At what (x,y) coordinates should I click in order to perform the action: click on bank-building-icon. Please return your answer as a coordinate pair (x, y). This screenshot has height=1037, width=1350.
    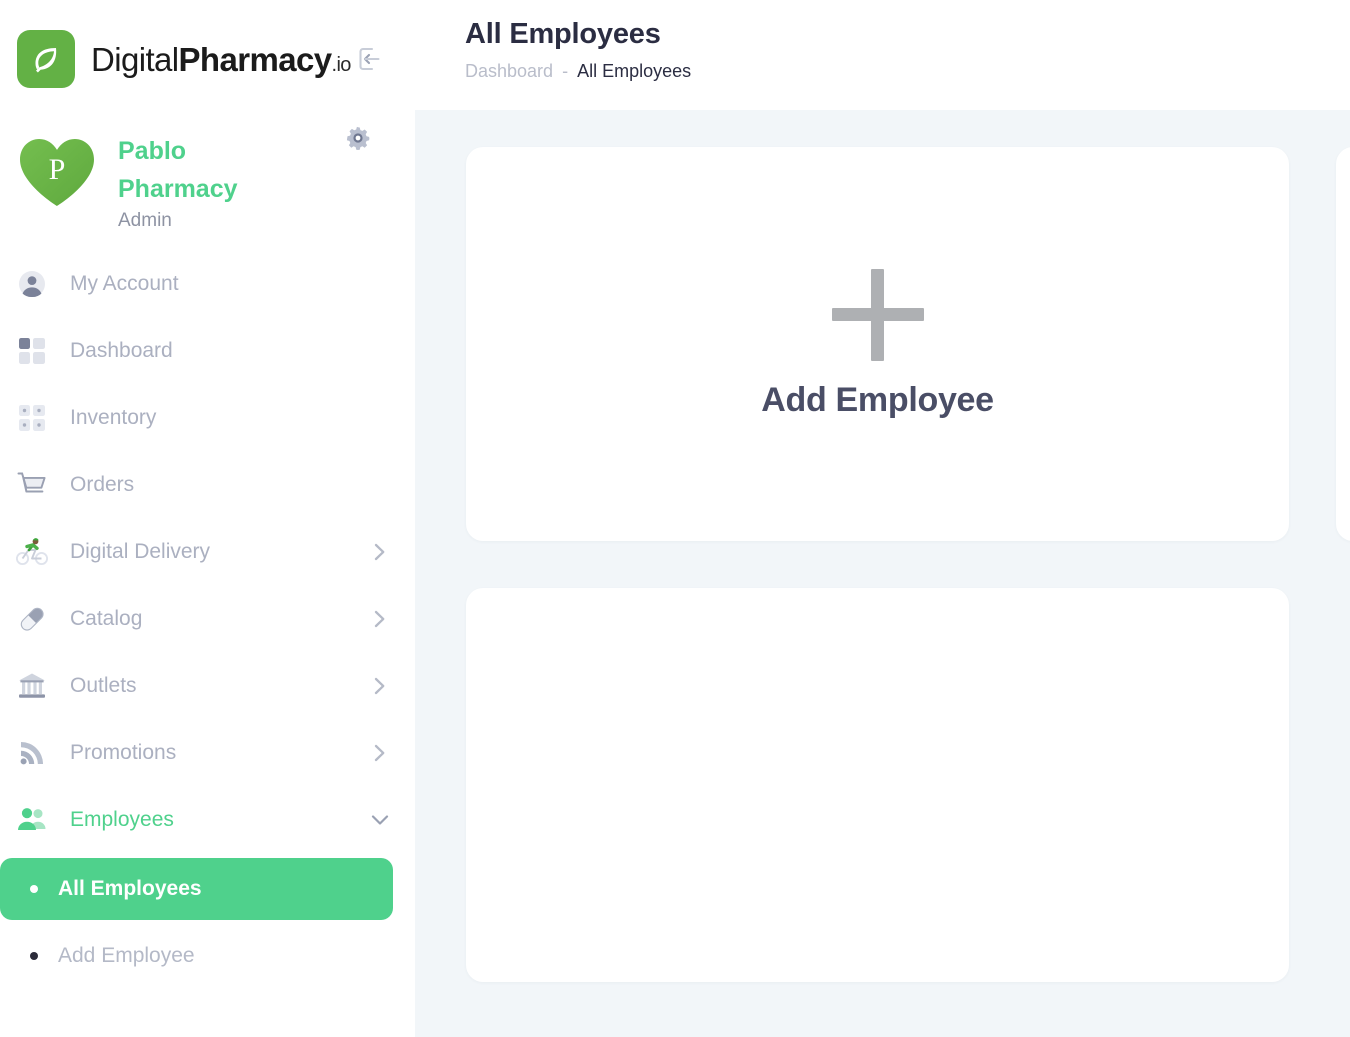
    Looking at the image, I should click on (32, 686).